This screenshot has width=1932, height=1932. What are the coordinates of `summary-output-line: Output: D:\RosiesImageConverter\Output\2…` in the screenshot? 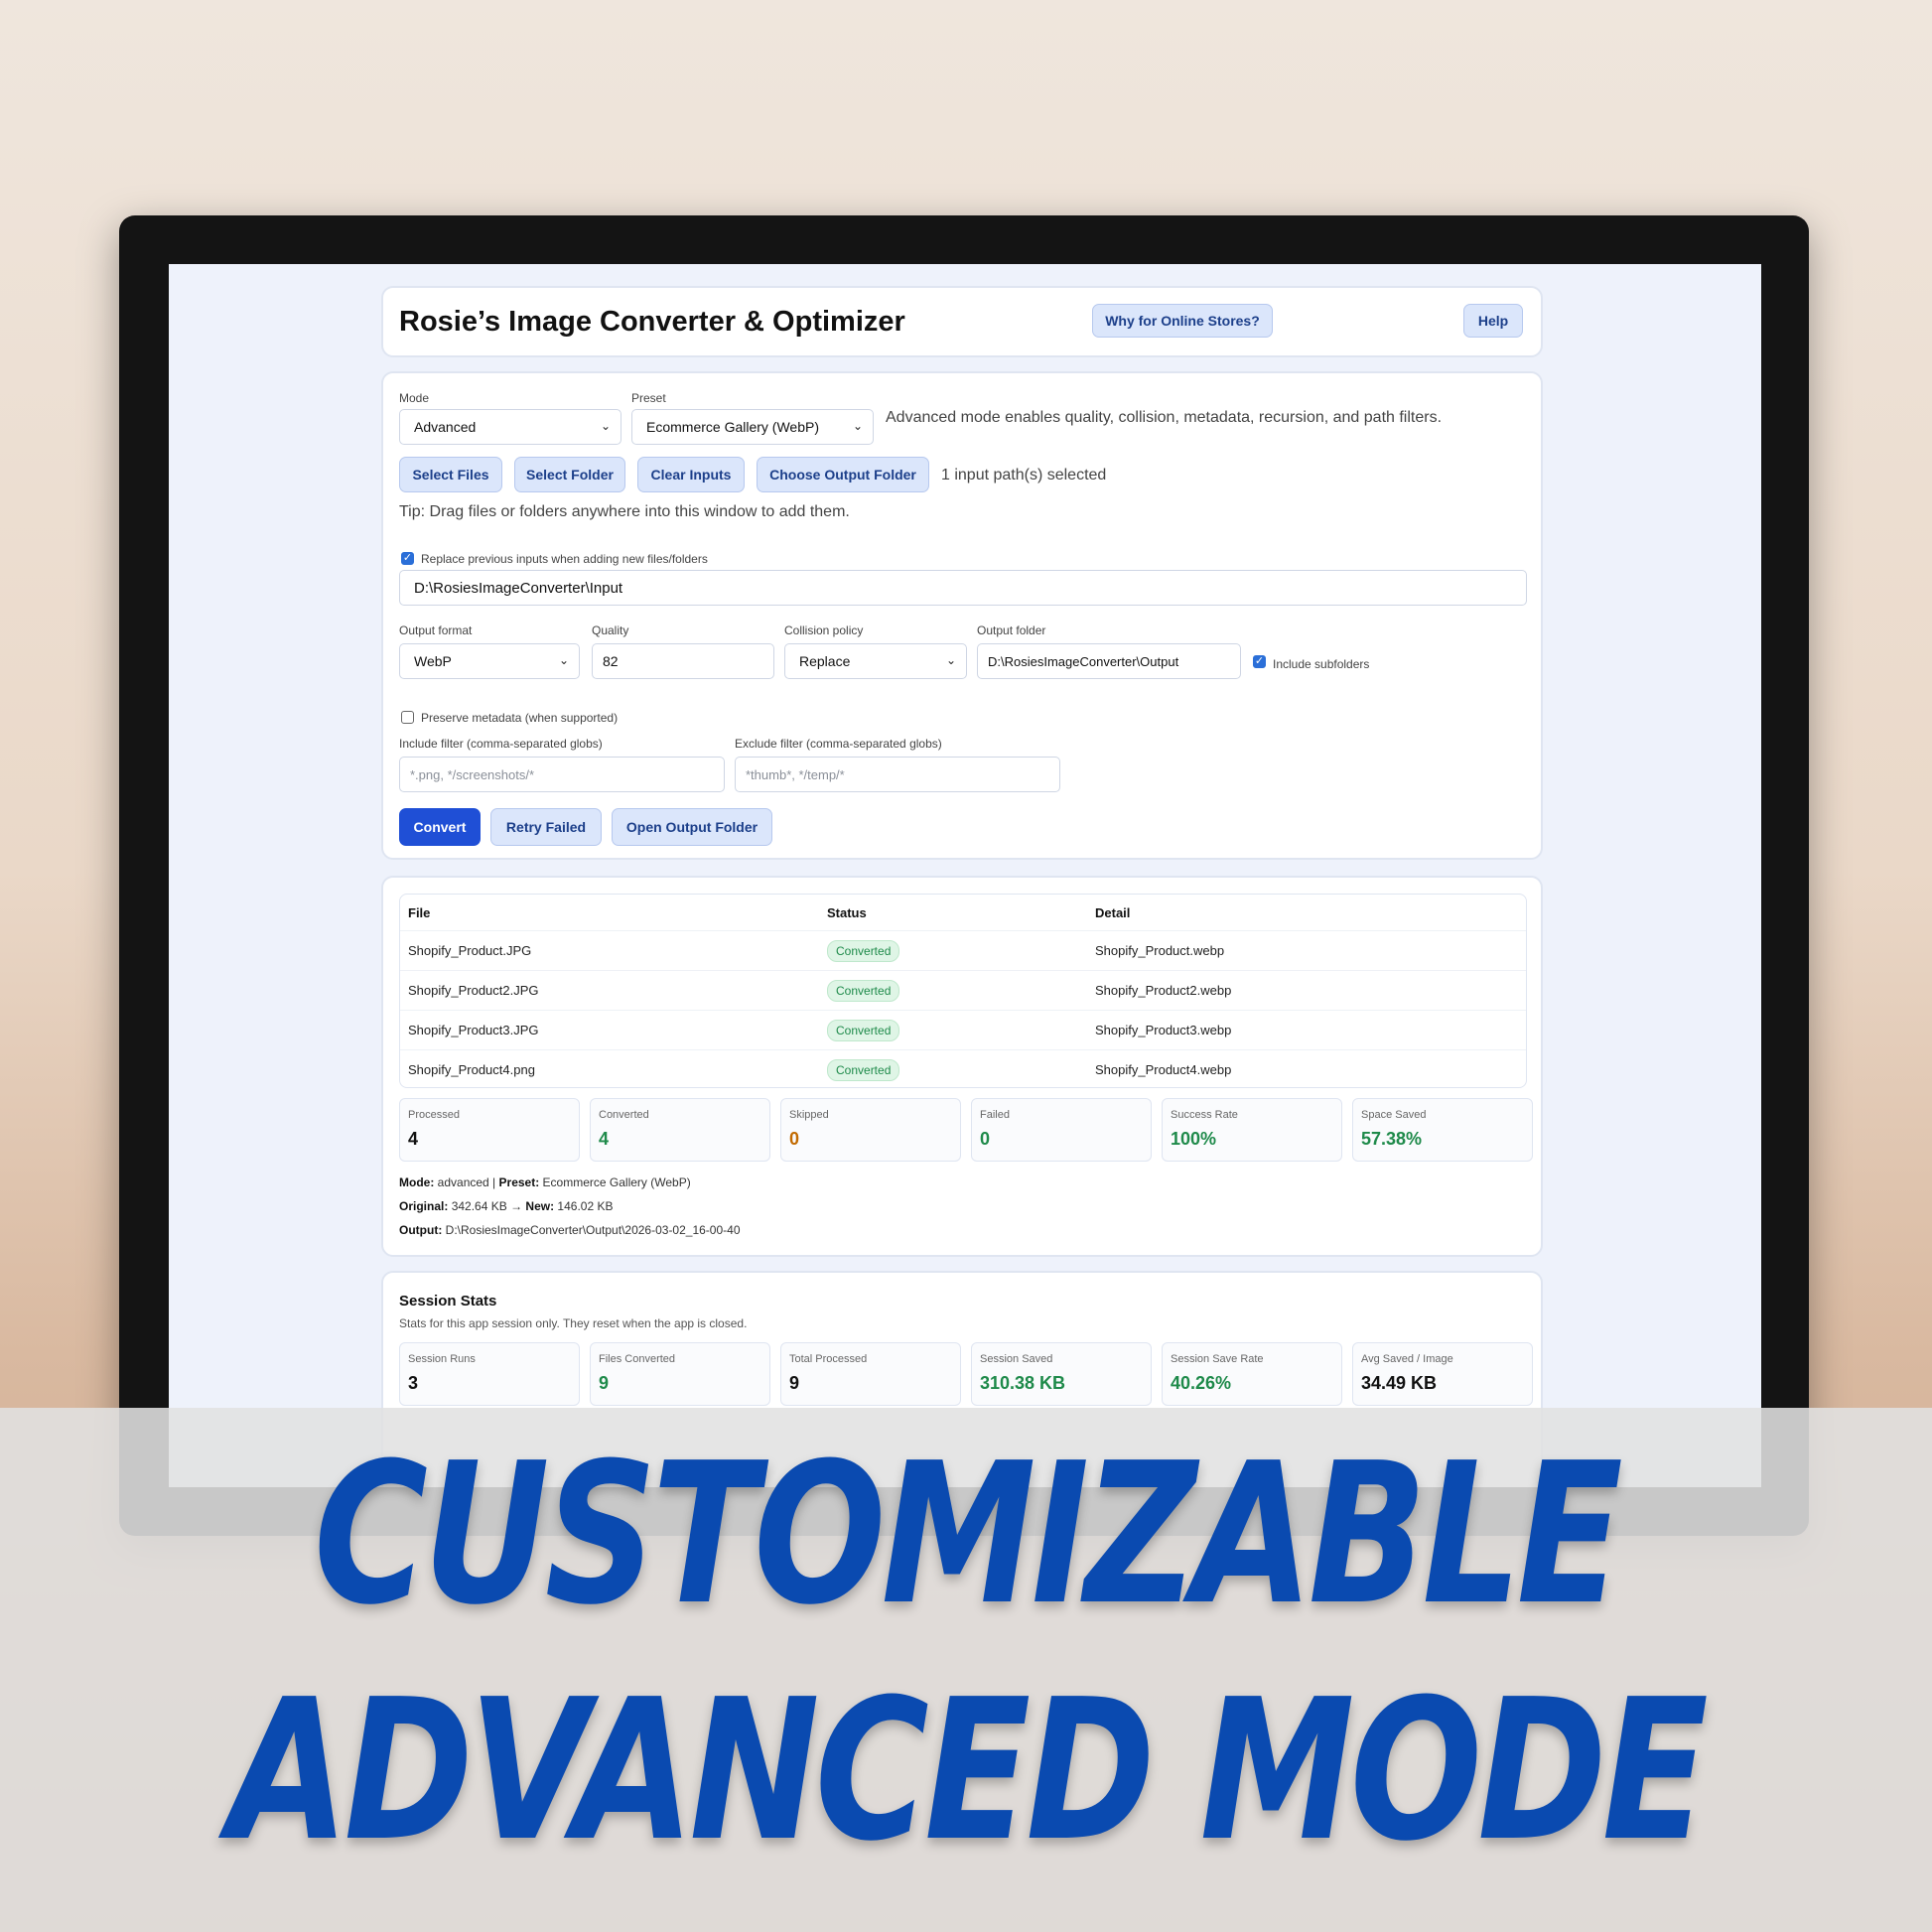 It's located at (570, 1230).